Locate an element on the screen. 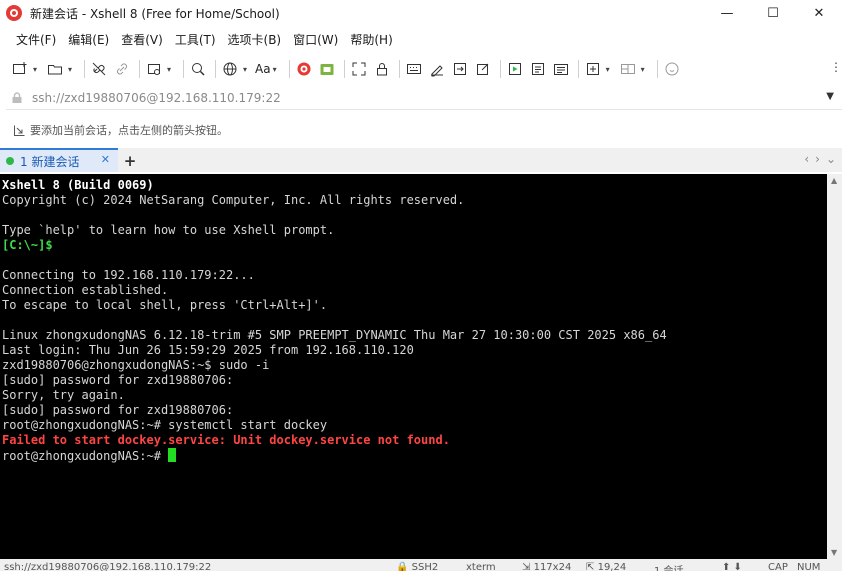 The image size is (842, 571). add-session-arrow-icon is located at coordinates (19, 130).